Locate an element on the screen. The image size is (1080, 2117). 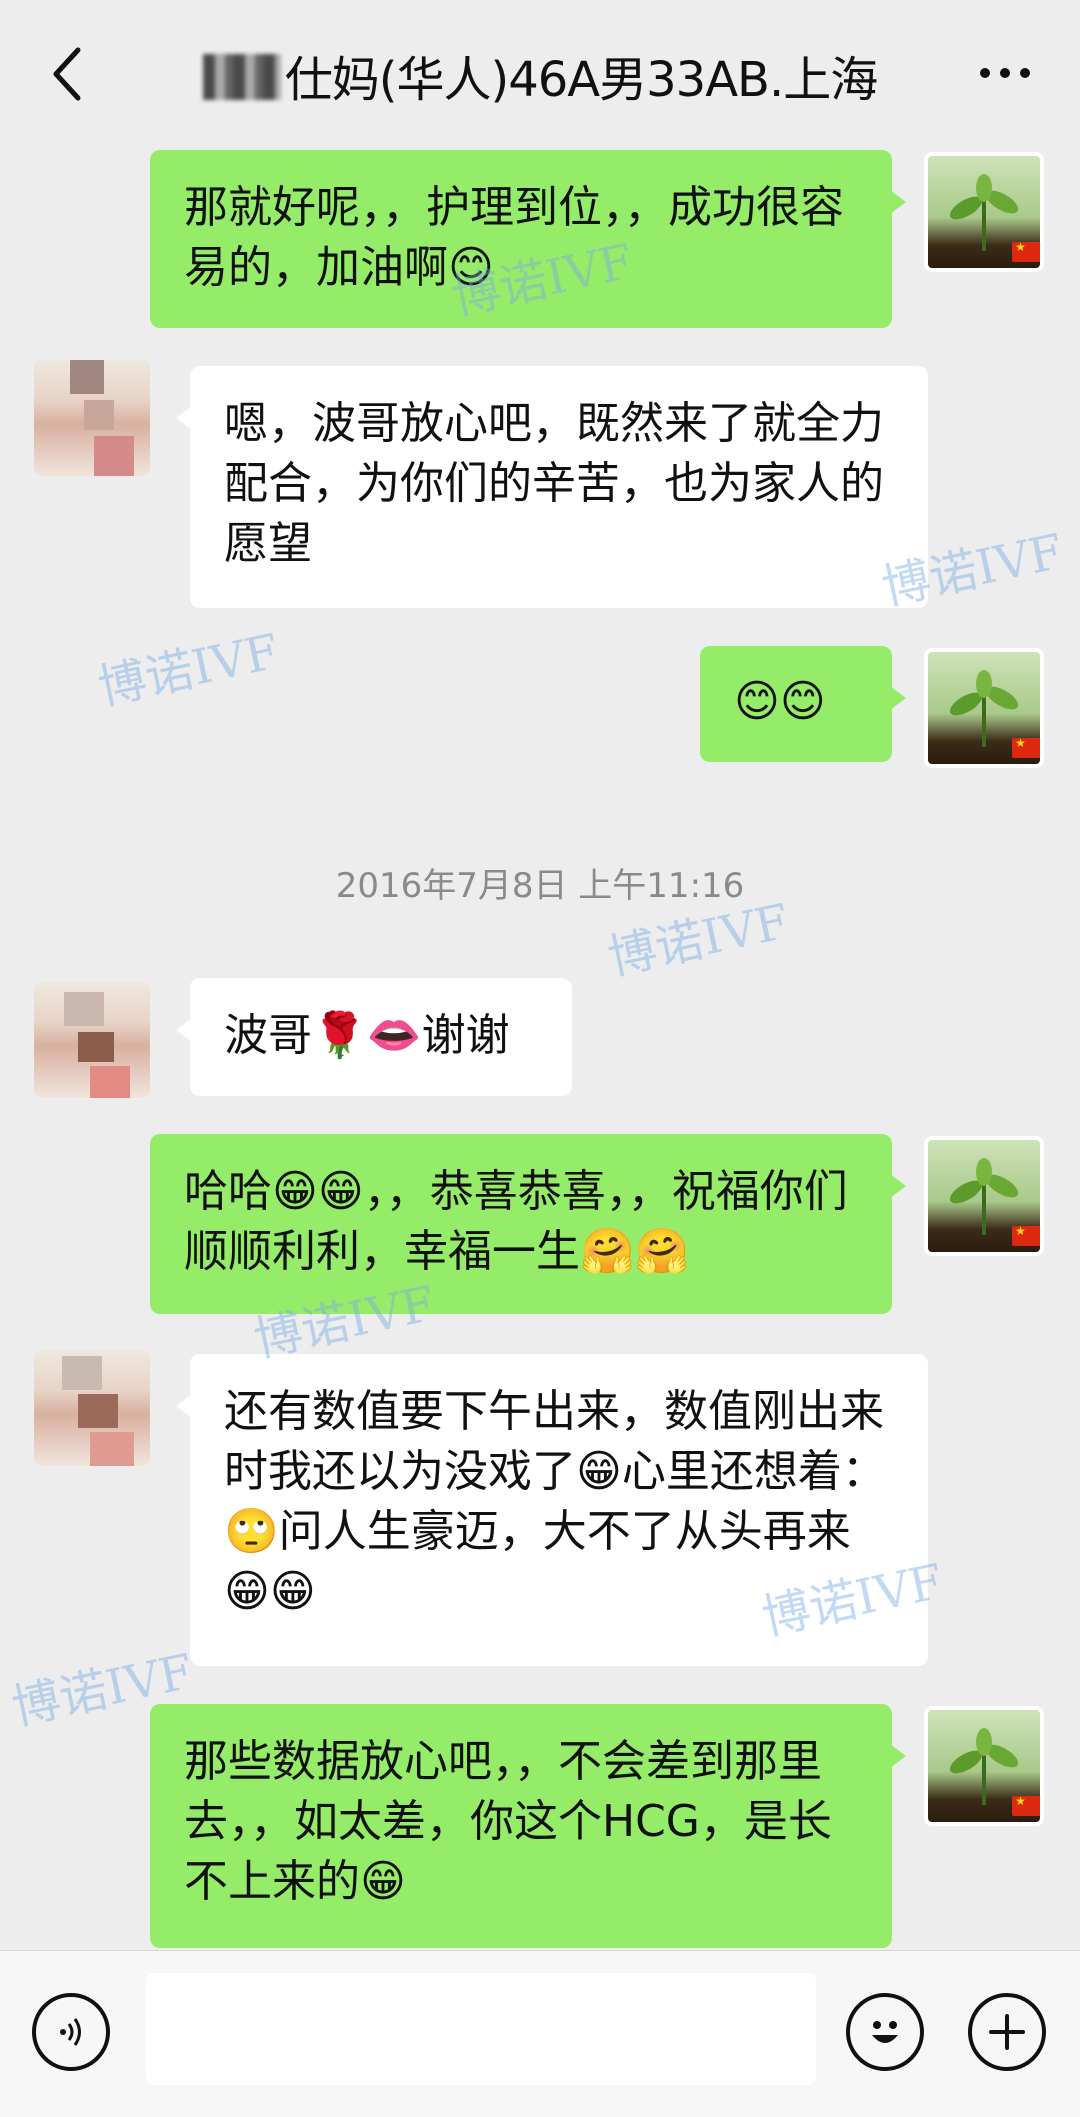
message-text: 😊😊 is located at coordinates (780, 701).